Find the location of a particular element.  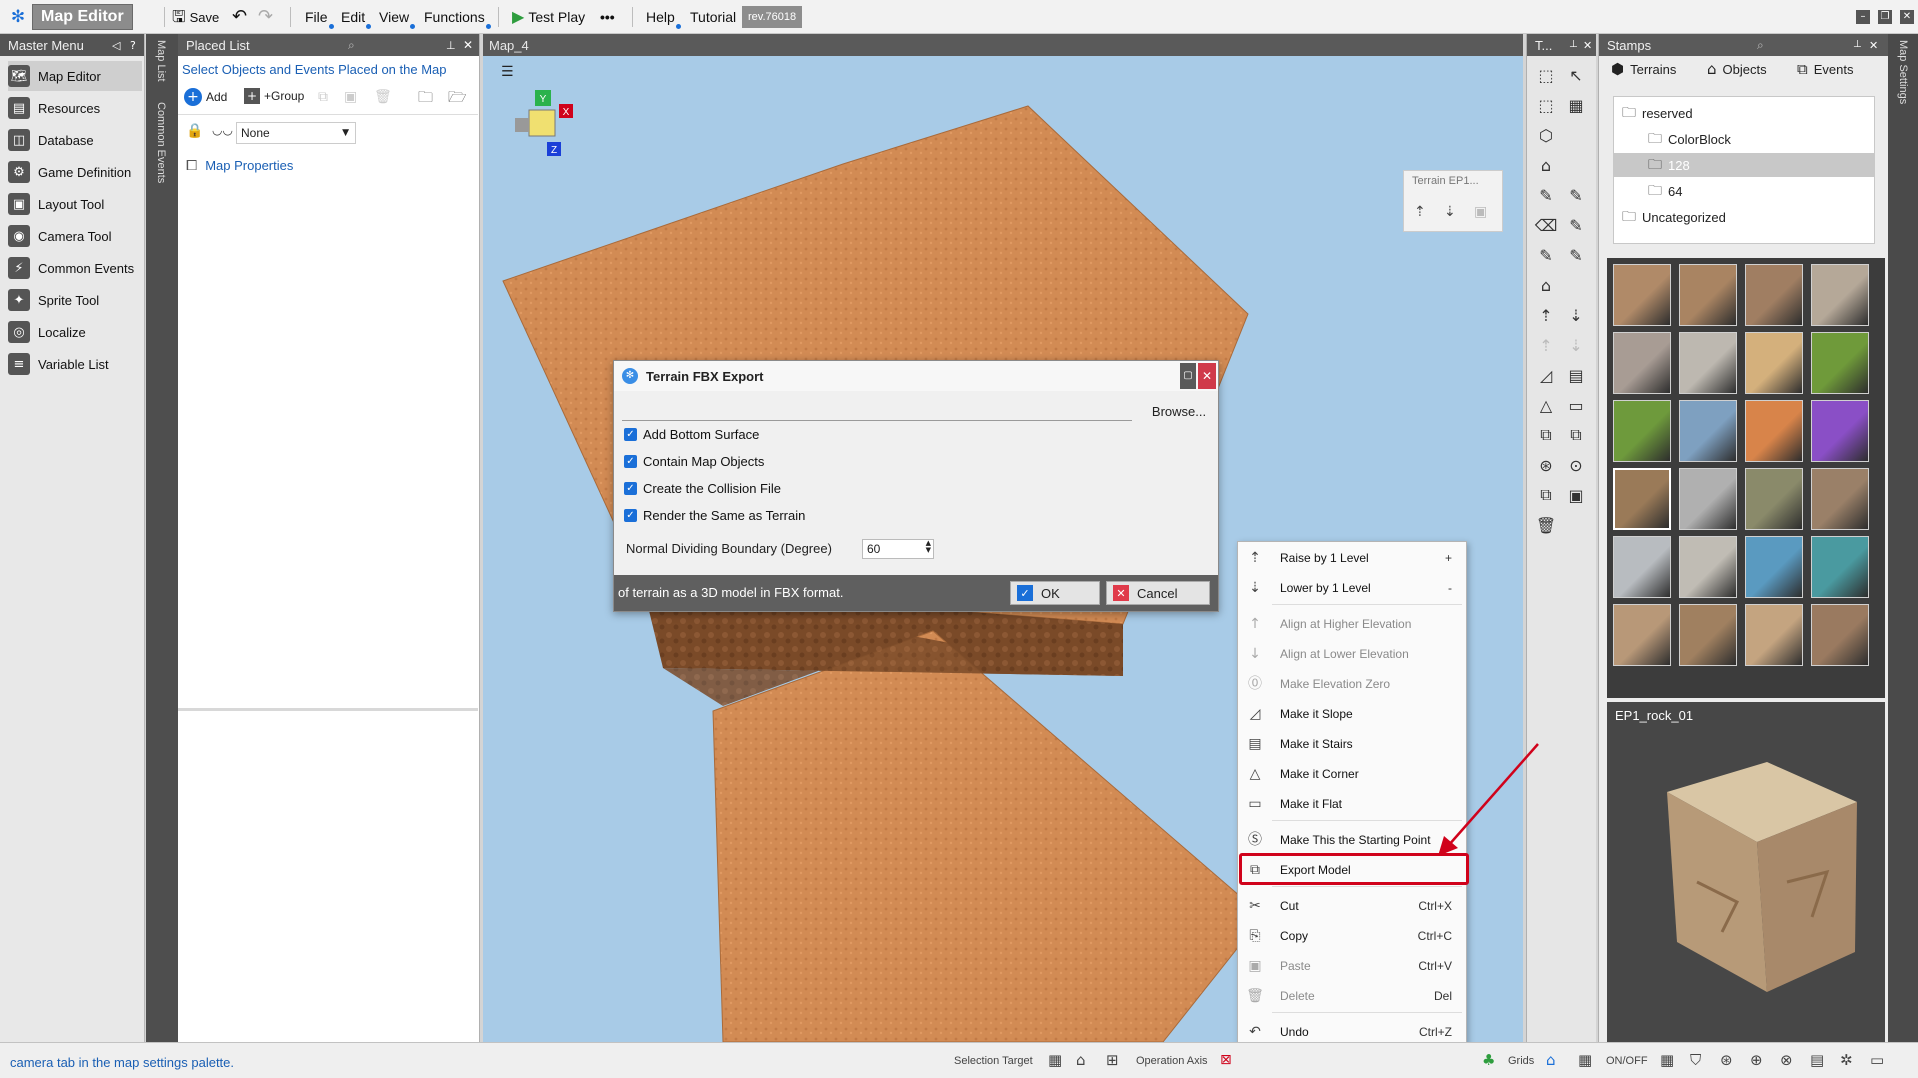

tool-button-4-icon: ▦ is located at coordinates (1576, 105).